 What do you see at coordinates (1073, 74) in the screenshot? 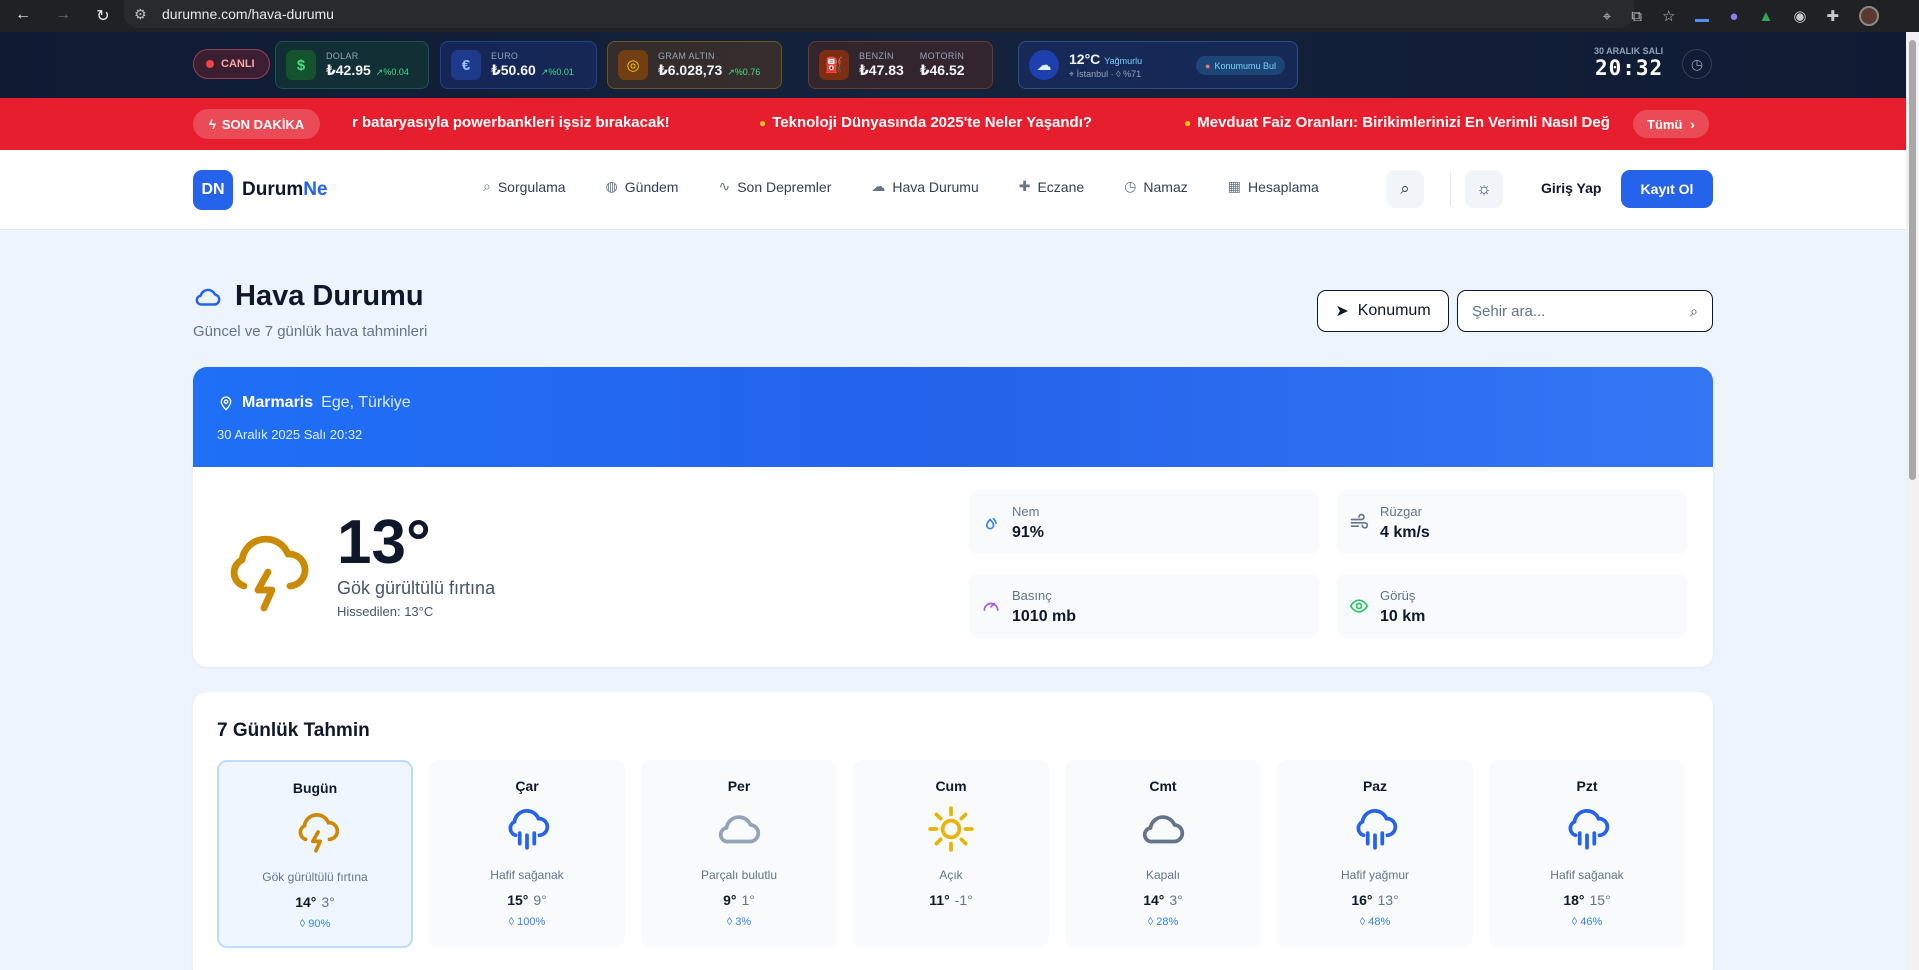
I see `pin-icon: ⌖` at bounding box center [1073, 74].